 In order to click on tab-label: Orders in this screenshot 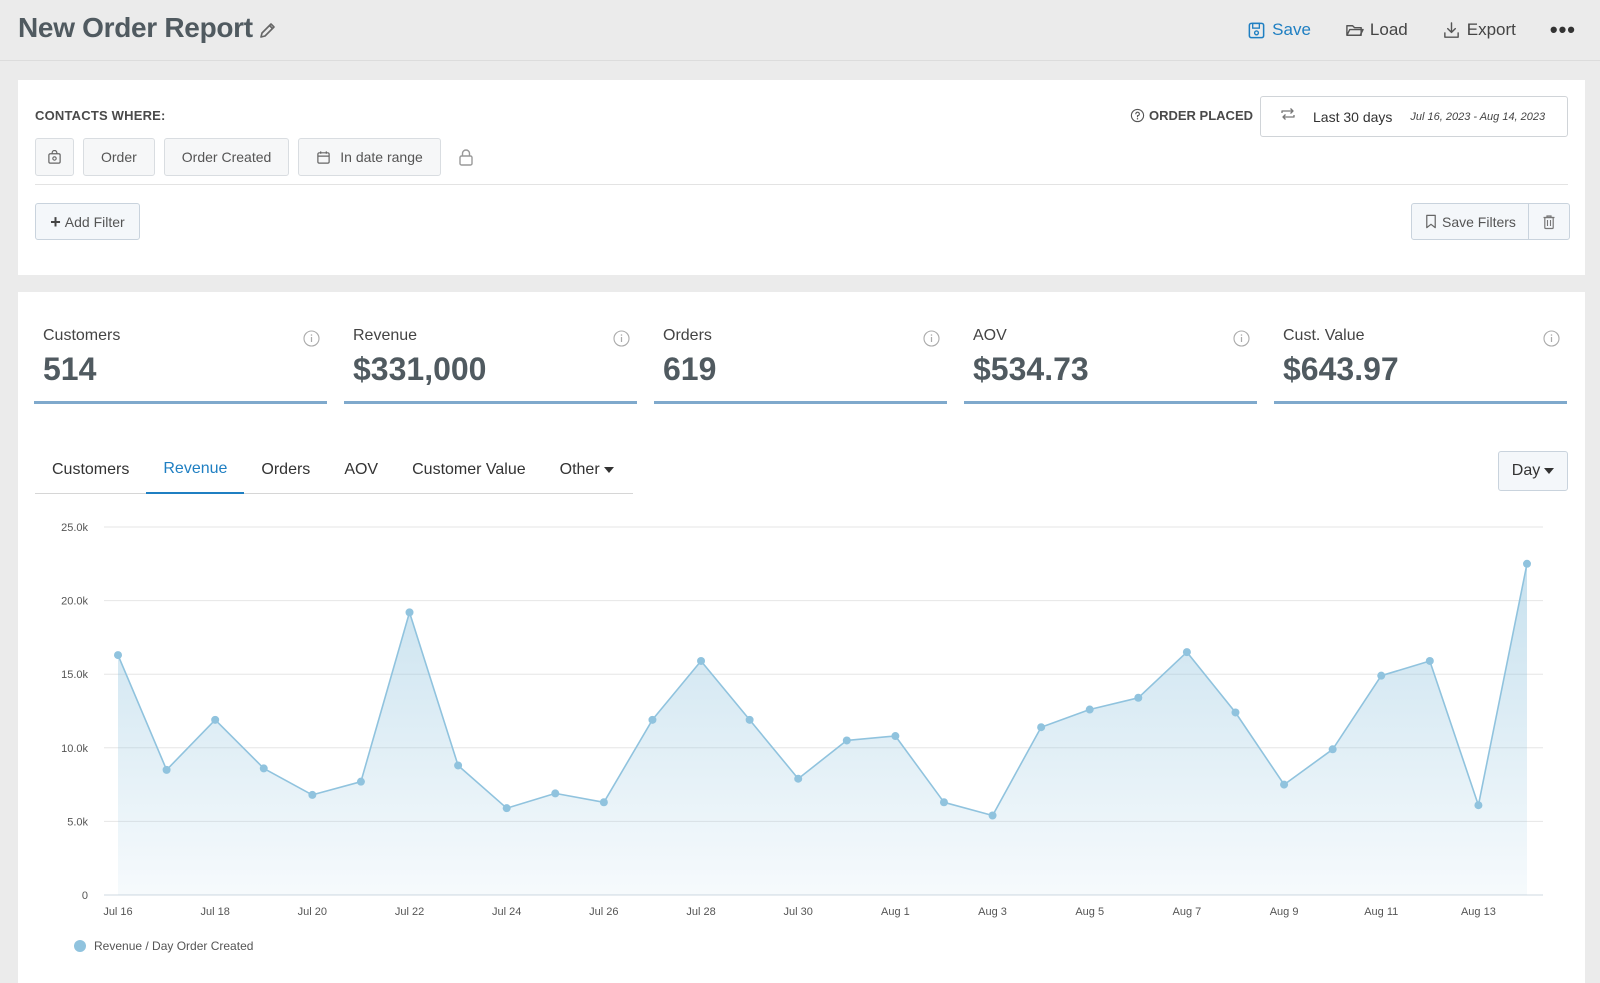, I will do `click(286, 469)`.